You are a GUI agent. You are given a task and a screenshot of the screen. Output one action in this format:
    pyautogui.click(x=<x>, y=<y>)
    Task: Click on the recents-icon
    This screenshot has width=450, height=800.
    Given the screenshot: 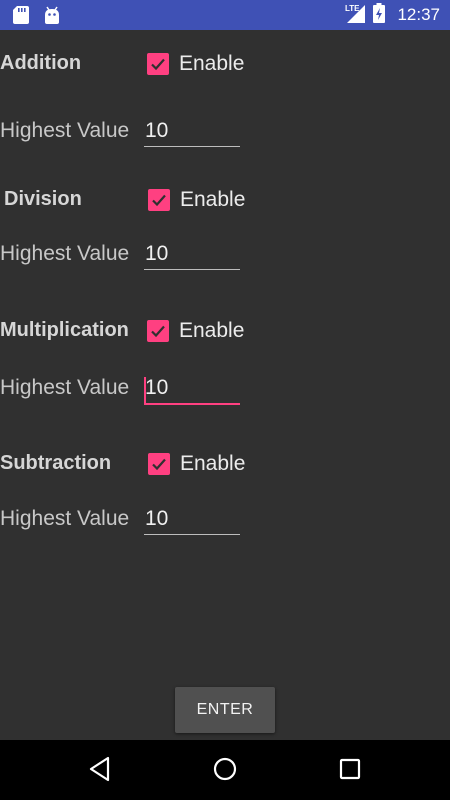 What is the action you would take?
    pyautogui.click(x=350, y=771)
    